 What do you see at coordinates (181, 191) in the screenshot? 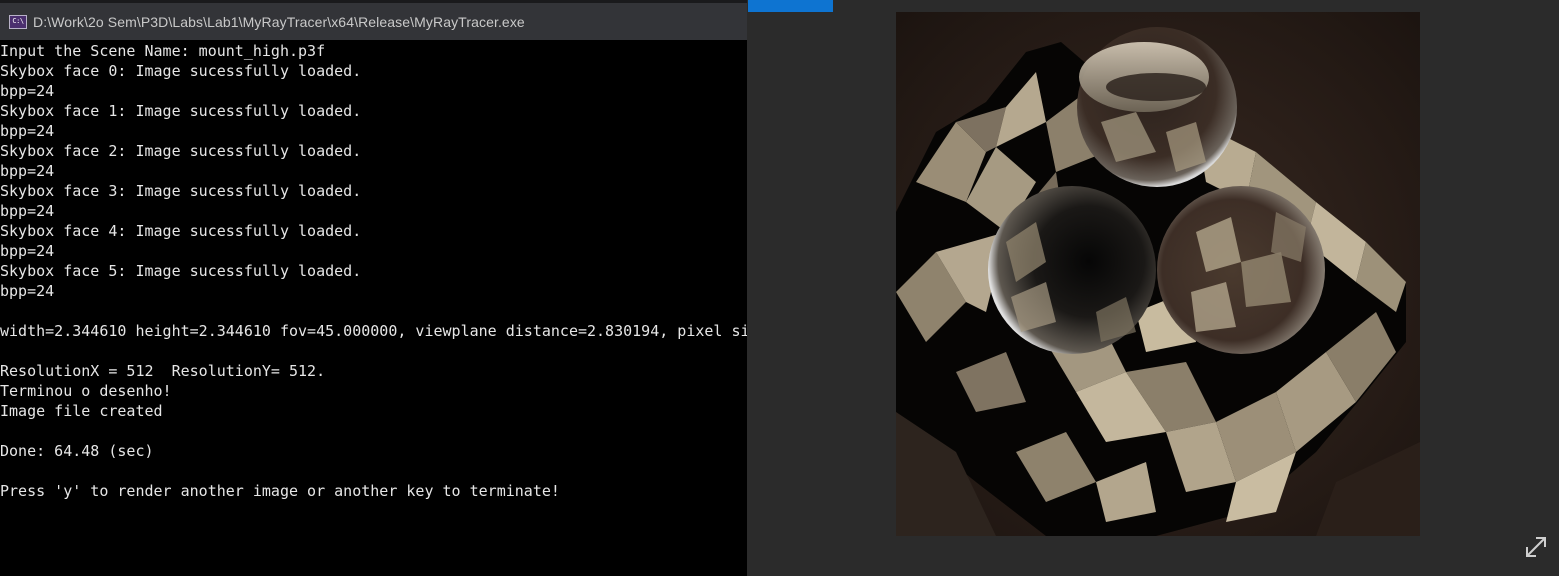
I see `console-line: Skybox face 3: Image sucessfully loaded.` at bounding box center [181, 191].